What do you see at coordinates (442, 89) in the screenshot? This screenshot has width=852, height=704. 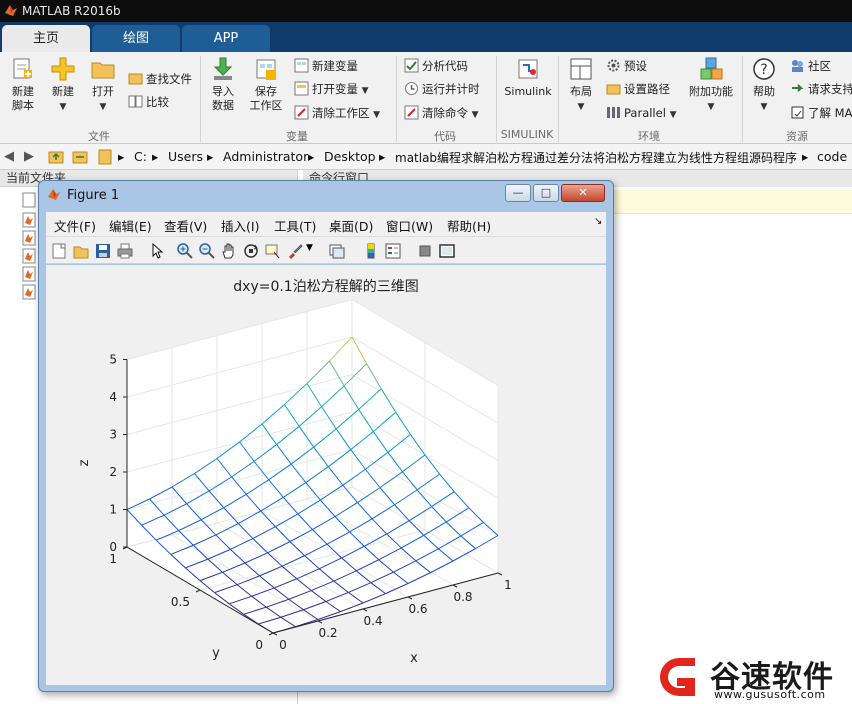 I see `run-and-time-button: 运行并计时` at bounding box center [442, 89].